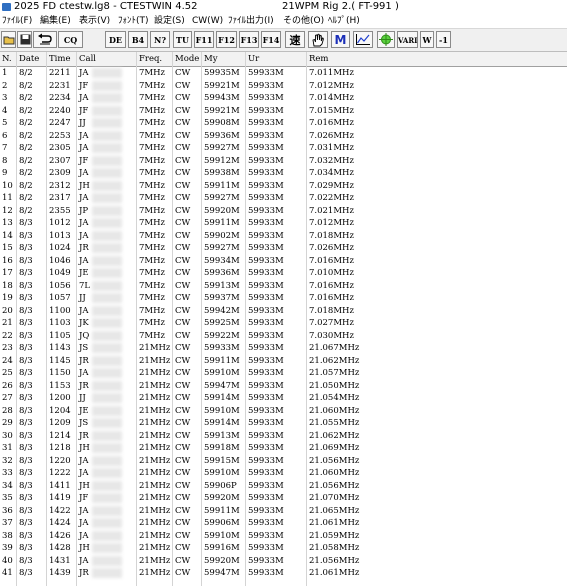 Image resolution: width=567 pixels, height=586 pixels. What do you see at coordinates (283, 536) in the screenshot?
I see `table-row: 38 8/3 1426 JA 21MHz CW 59910M 59933M 21.059MHz` at bounding box center [283, 536].